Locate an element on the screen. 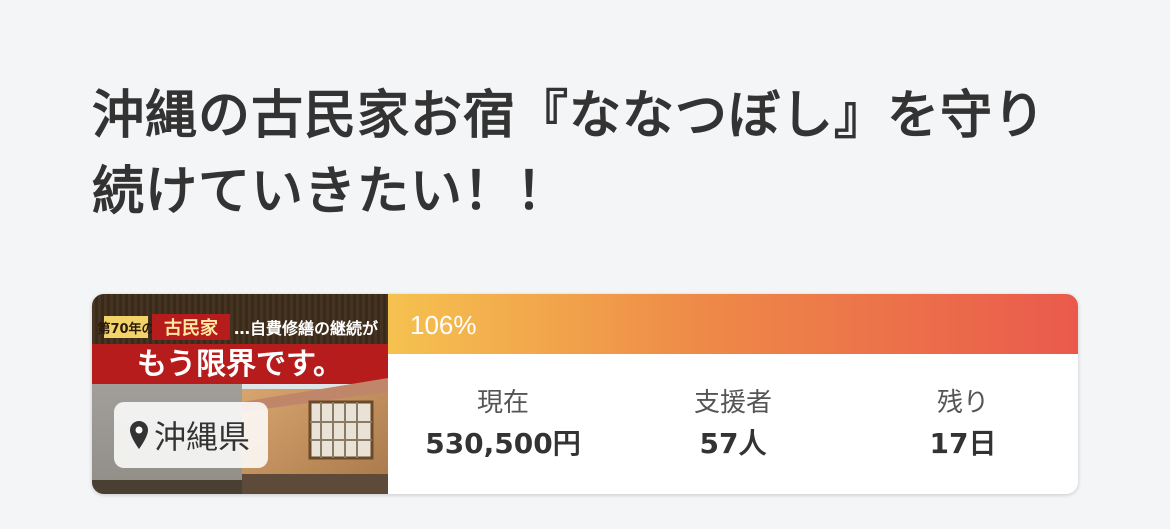 The image size is (1170, 529). funding-progress-bar: 106% is located at coordinates (733, 324).